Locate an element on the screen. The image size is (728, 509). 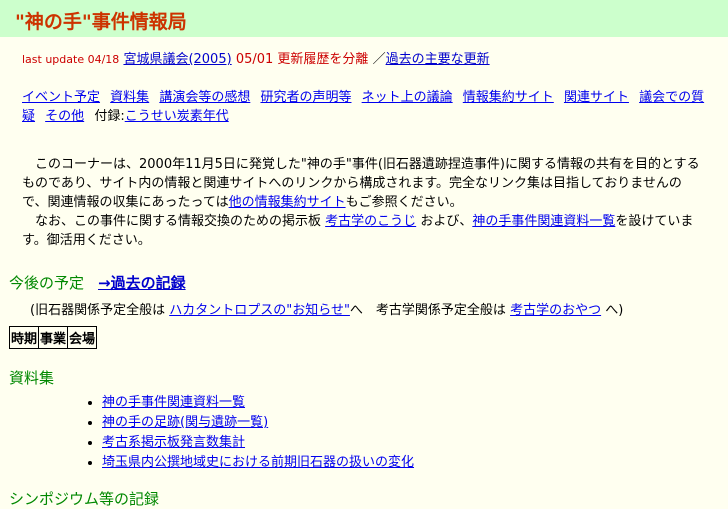
nav-link-net-discussion: ネット上の議論 is located at coordinates (407, 97).